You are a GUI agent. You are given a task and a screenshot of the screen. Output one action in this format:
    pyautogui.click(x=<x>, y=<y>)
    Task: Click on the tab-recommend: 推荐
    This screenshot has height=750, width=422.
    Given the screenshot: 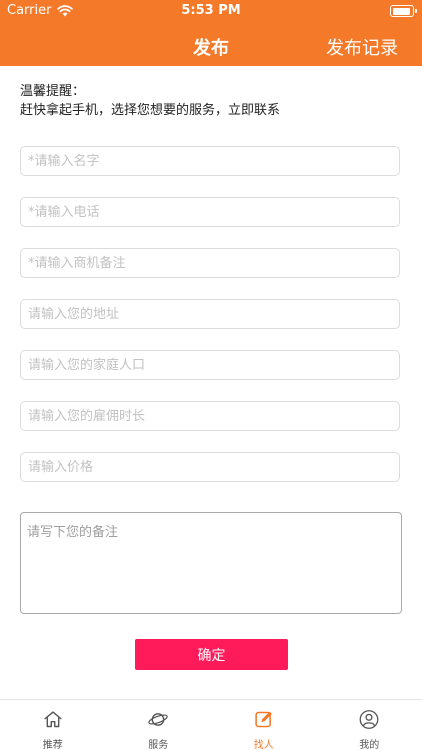 What is the action you would take?
    pyautogui.click(x=53, y=725)
    